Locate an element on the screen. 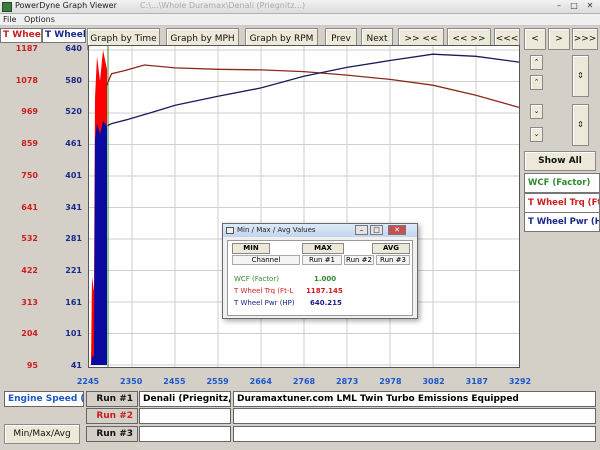 This screenshot has width=600, height=450. scroll-far-right-button: >>> is located at coordinates (585, 39).